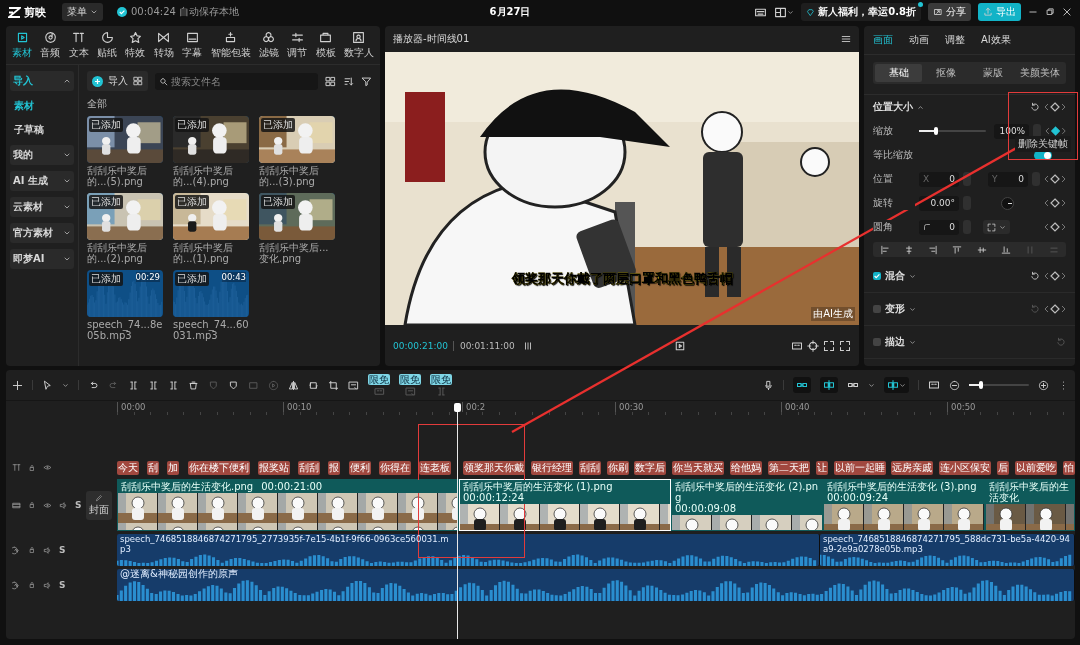  Describe the element at coordinates (333, 385) in the screenshot. I see `crop-icon` at that location.